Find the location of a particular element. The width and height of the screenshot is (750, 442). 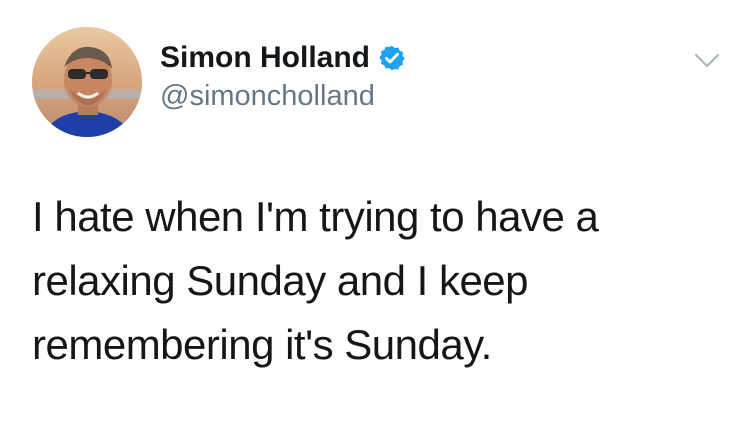

verified-badge-icon is located at coordinates (392, 58).